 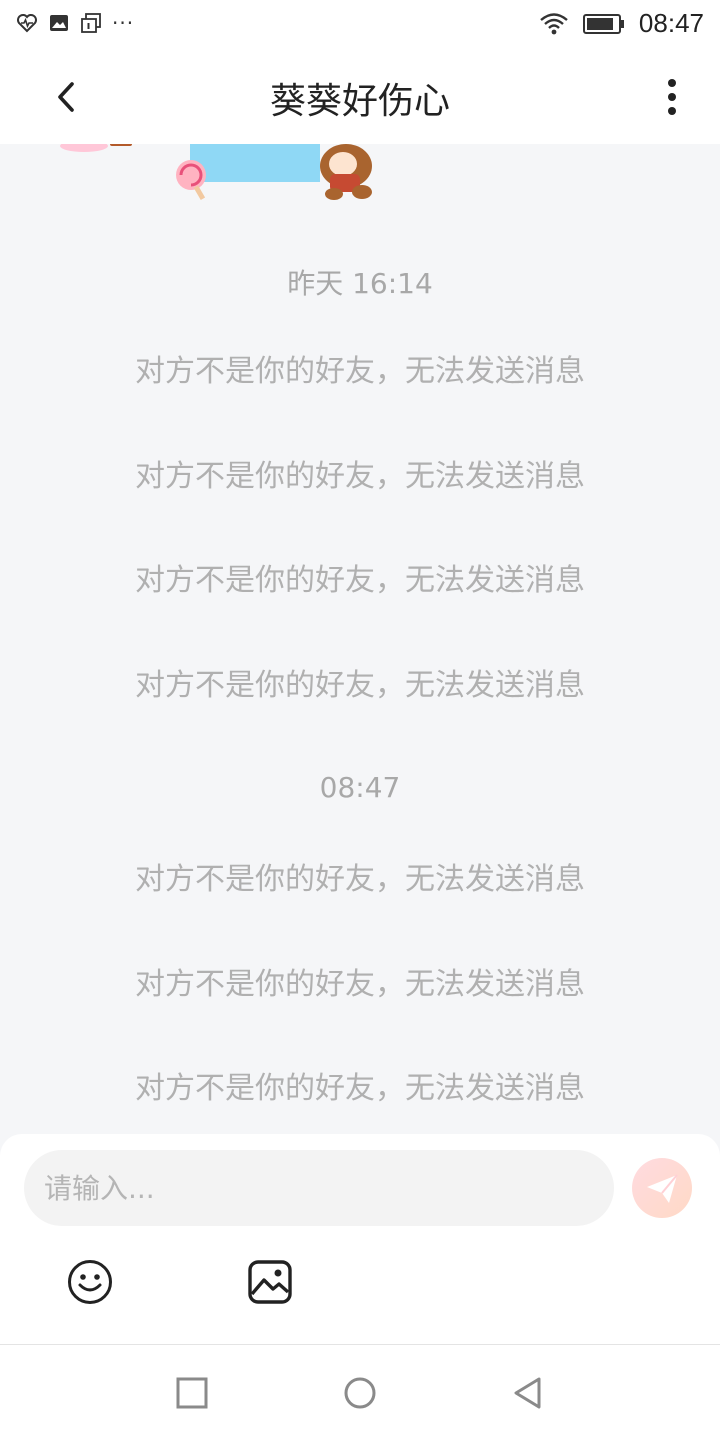 What do you see at coordinates (360, 179) in the screenshot?
I see `sticker-image` at bounding box center [360, 179].